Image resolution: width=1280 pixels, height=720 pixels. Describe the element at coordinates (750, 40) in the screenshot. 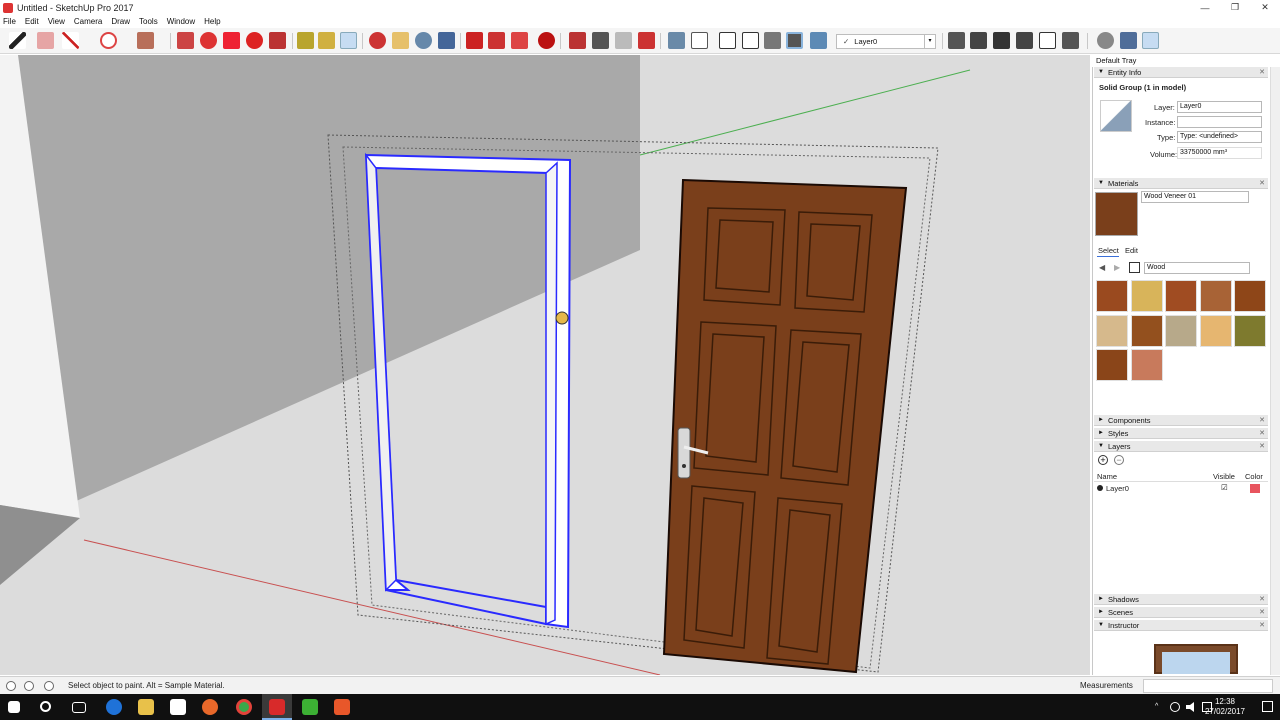

I see `hidden-line-style-icon` at that location.